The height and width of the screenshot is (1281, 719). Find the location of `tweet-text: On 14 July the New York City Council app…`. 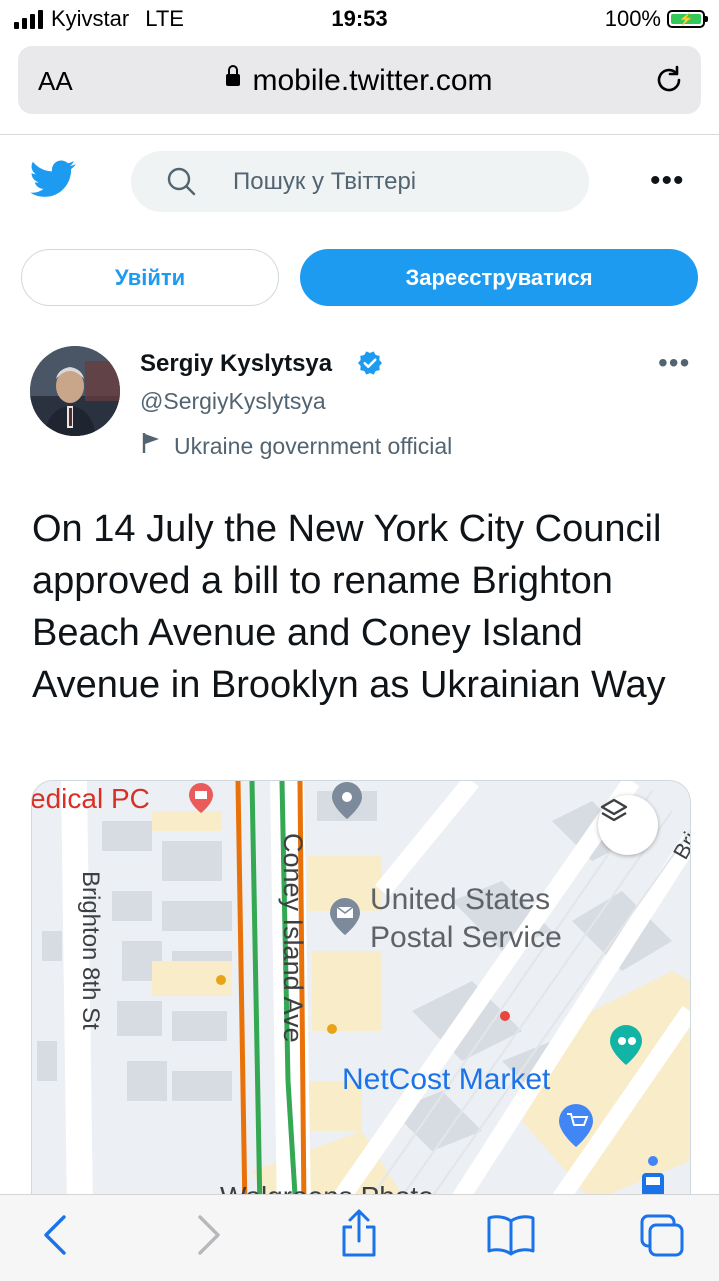

tweet-text: On 14 July the New York City Council app… is located at coordinates (349, 607).